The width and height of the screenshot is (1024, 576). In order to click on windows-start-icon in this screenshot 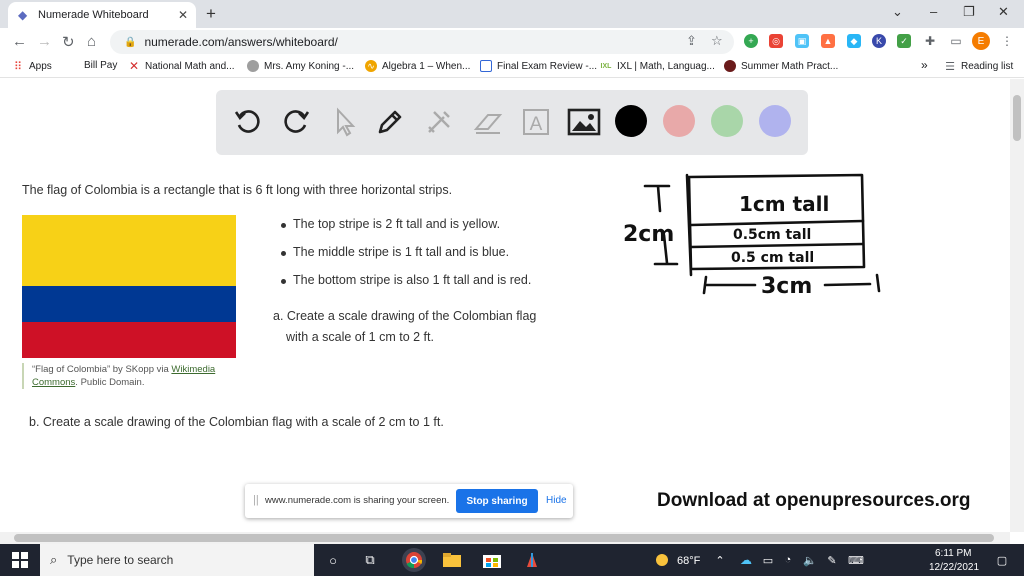, I will do `click(20, 560)`.